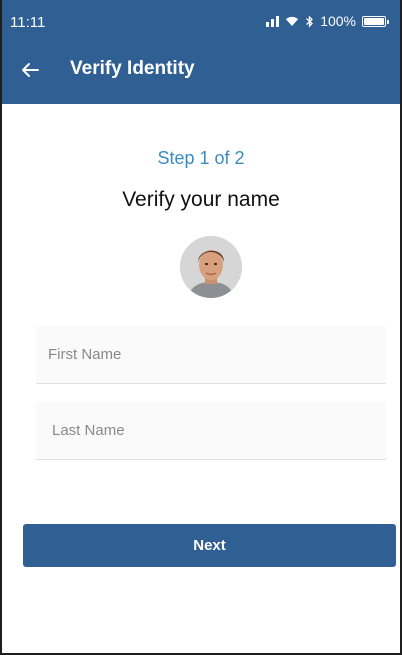 This screenshot has width=402, height=655. I want to click on battery-icon, so click(375, 21).